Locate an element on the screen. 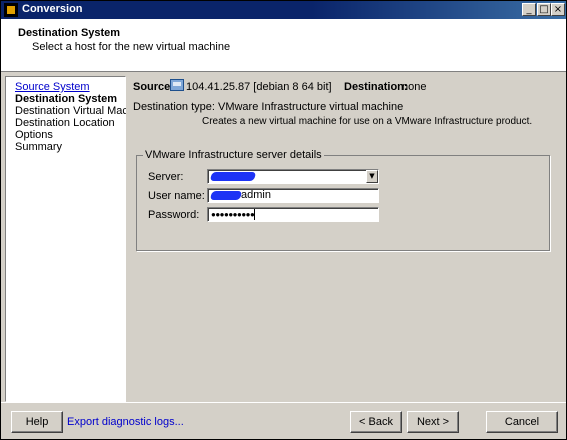  minimize-button: _ is located at coordinates (529, 9).